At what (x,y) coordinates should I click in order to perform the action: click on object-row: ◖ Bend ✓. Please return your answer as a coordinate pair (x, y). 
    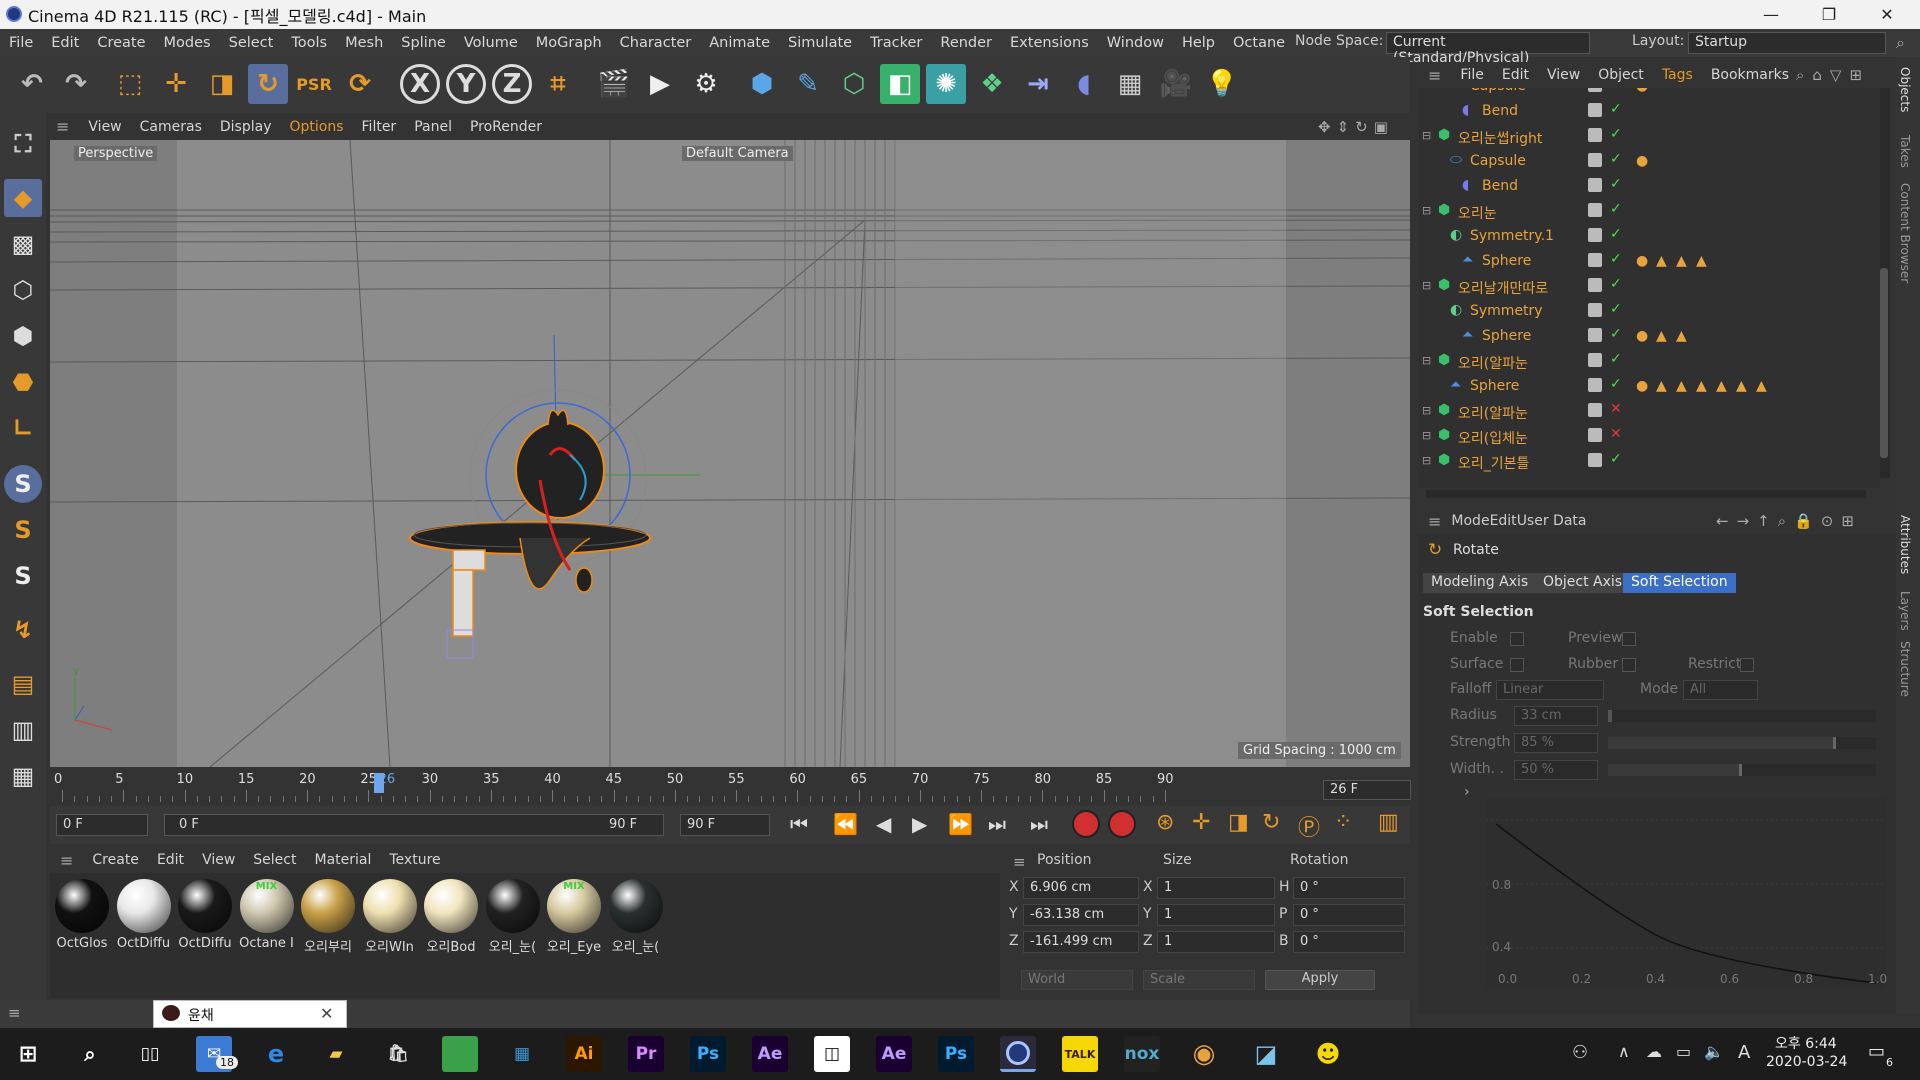
    Looking at the image, I should click on (1649, 187).